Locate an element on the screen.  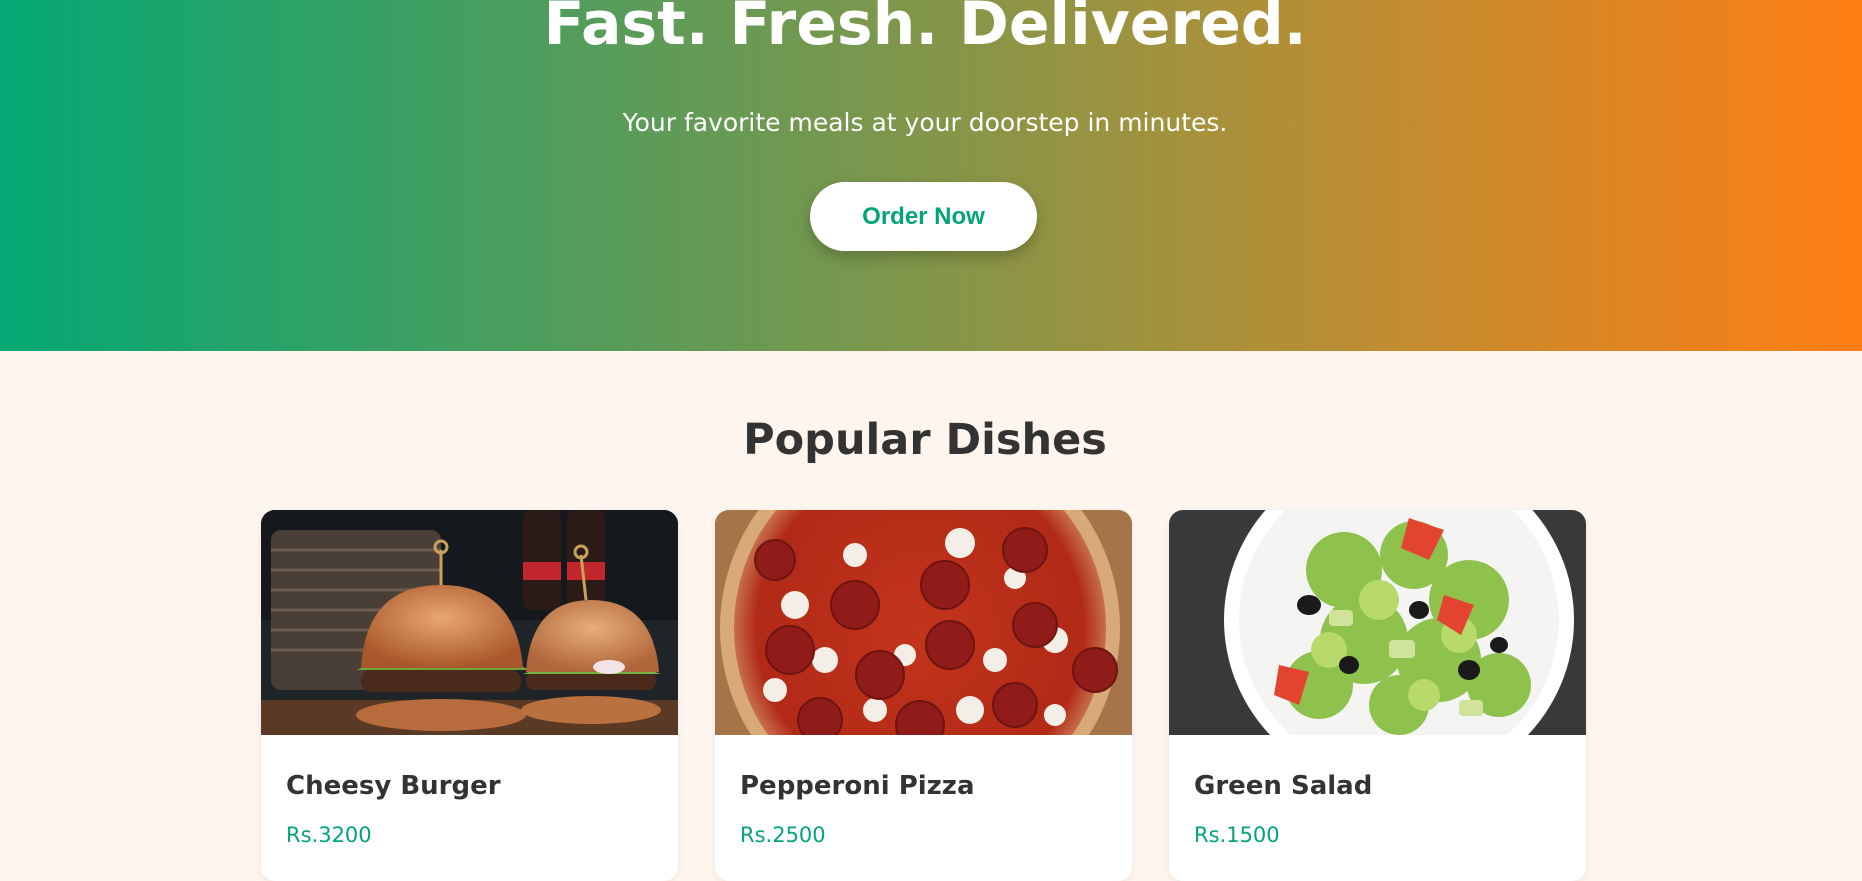
hero-title: Fast. Fresh. Delivered. is located at coordinates (925, 29).